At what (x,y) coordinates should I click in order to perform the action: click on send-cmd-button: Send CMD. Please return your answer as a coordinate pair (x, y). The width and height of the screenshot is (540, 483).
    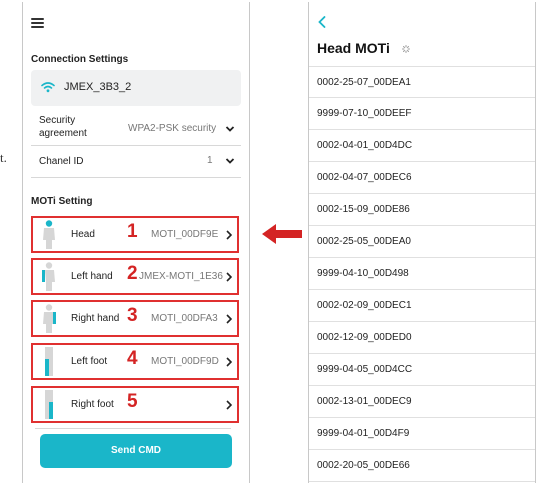
    Looking at the image, I should click on (136, 451).